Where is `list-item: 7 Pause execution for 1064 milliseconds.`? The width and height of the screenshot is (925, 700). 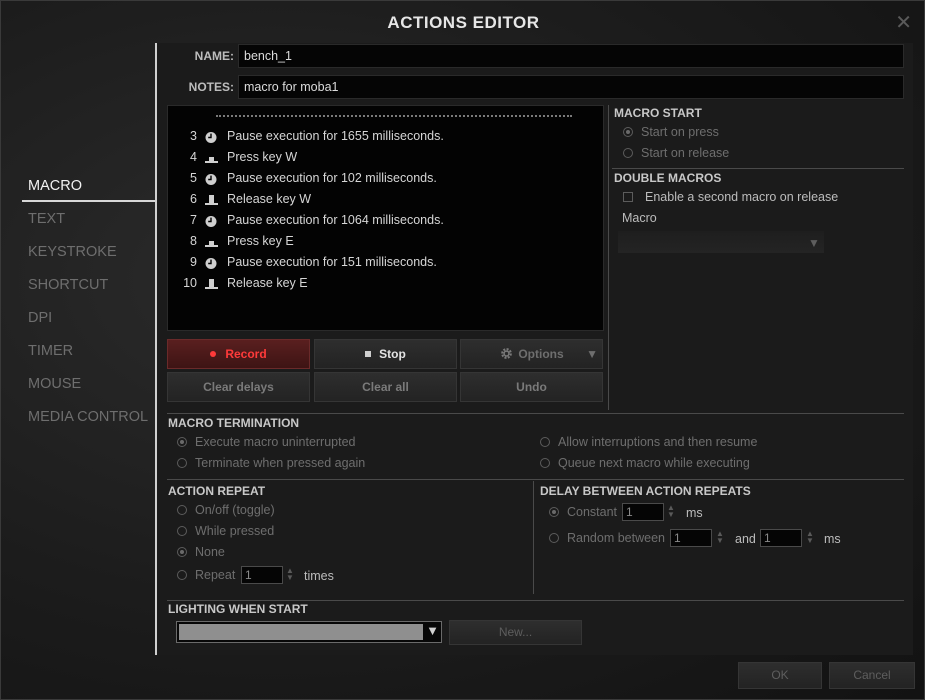
list-item: 7 Pause execution for 1064 milliseconds. is located at coordinates (306, 220).